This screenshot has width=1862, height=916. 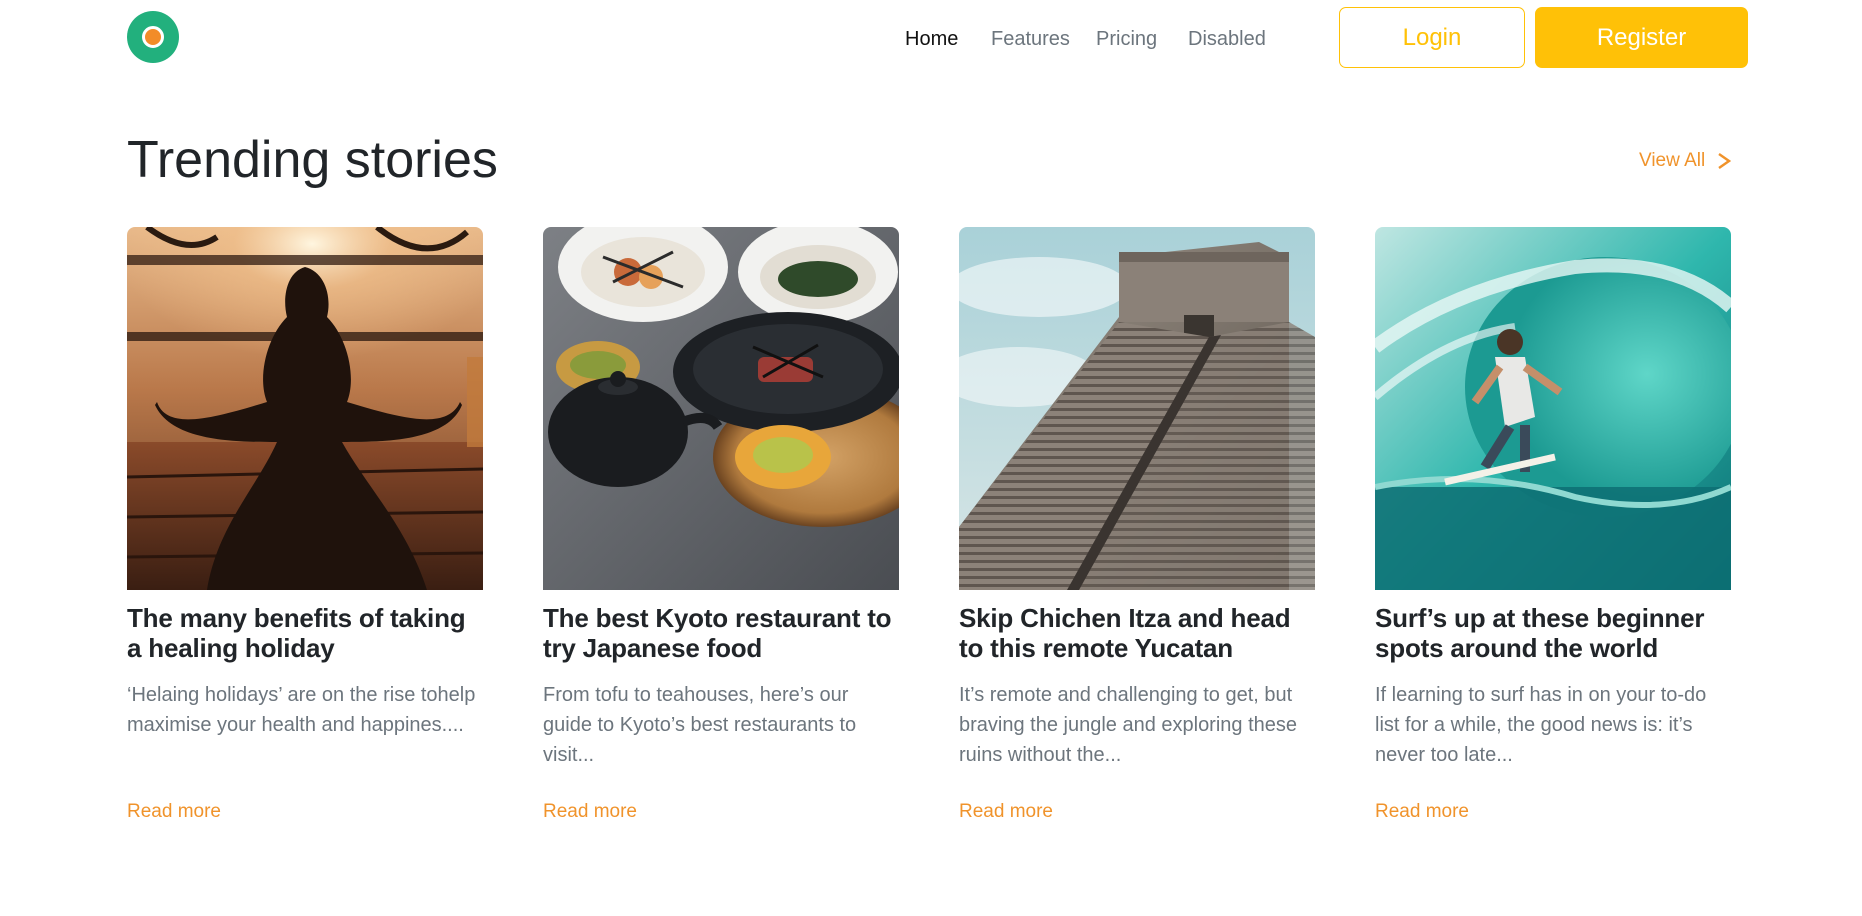 What do you see at coordinates (1672, 160) in the screenshot?
I see `view-all-label: View All` at bounding box center [1672, 160].